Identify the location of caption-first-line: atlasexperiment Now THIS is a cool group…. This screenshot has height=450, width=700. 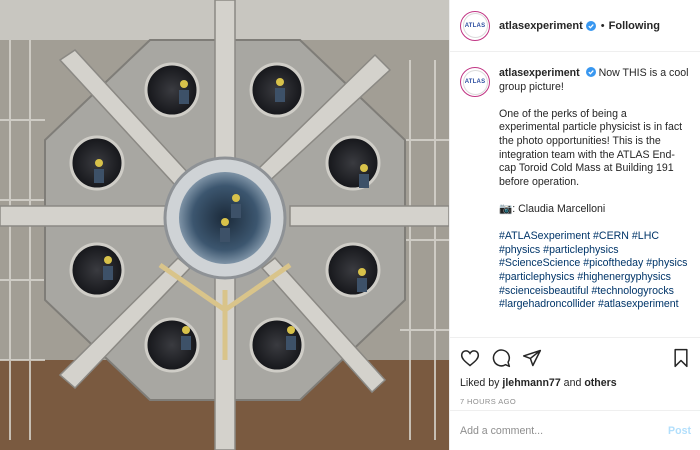
(594, 80).